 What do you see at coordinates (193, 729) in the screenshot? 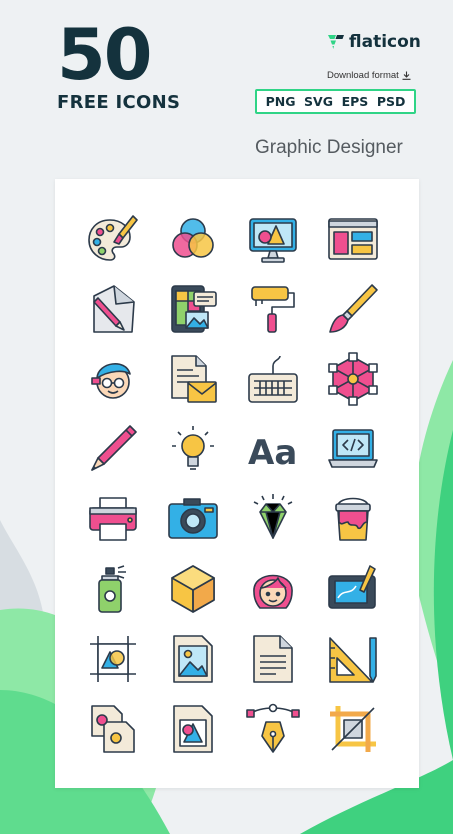
I see `shape-file-icon` at bounding box center [193, 729].